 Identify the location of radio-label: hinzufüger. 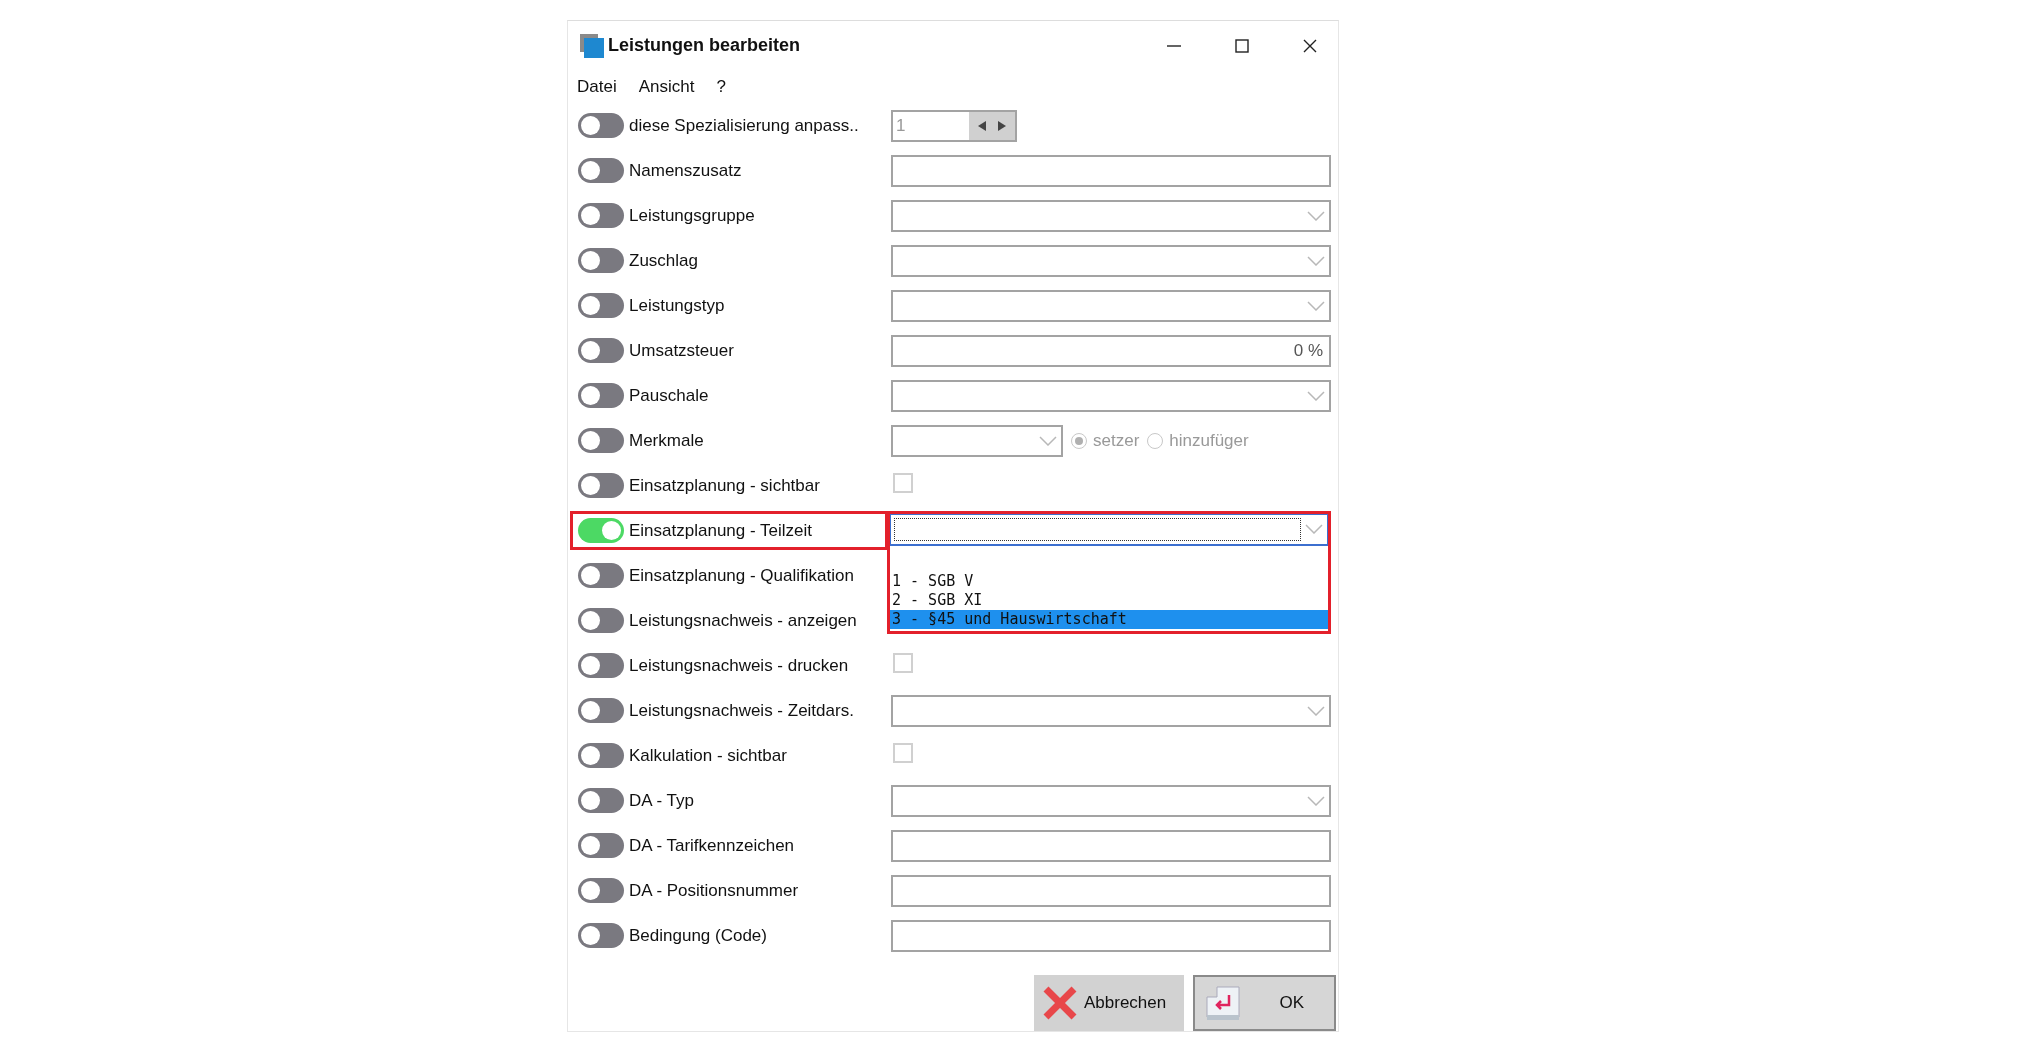
(1209, 440).